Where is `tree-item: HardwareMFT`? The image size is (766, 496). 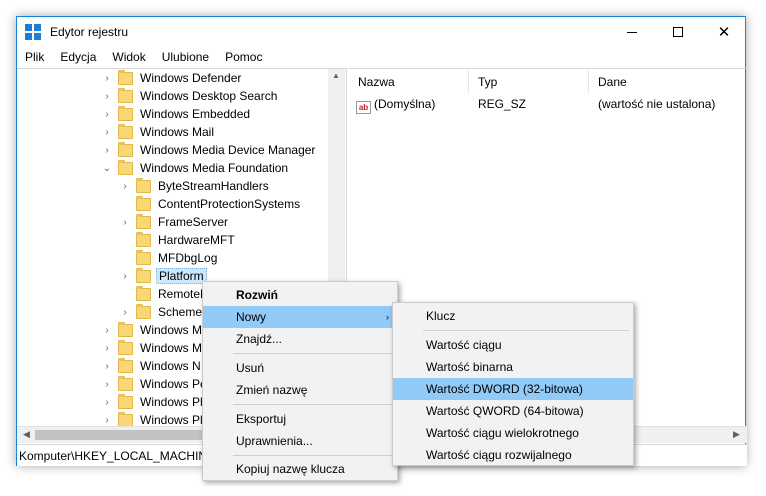 tree-item: HardwareMFT is located at coordinates (178, 240).